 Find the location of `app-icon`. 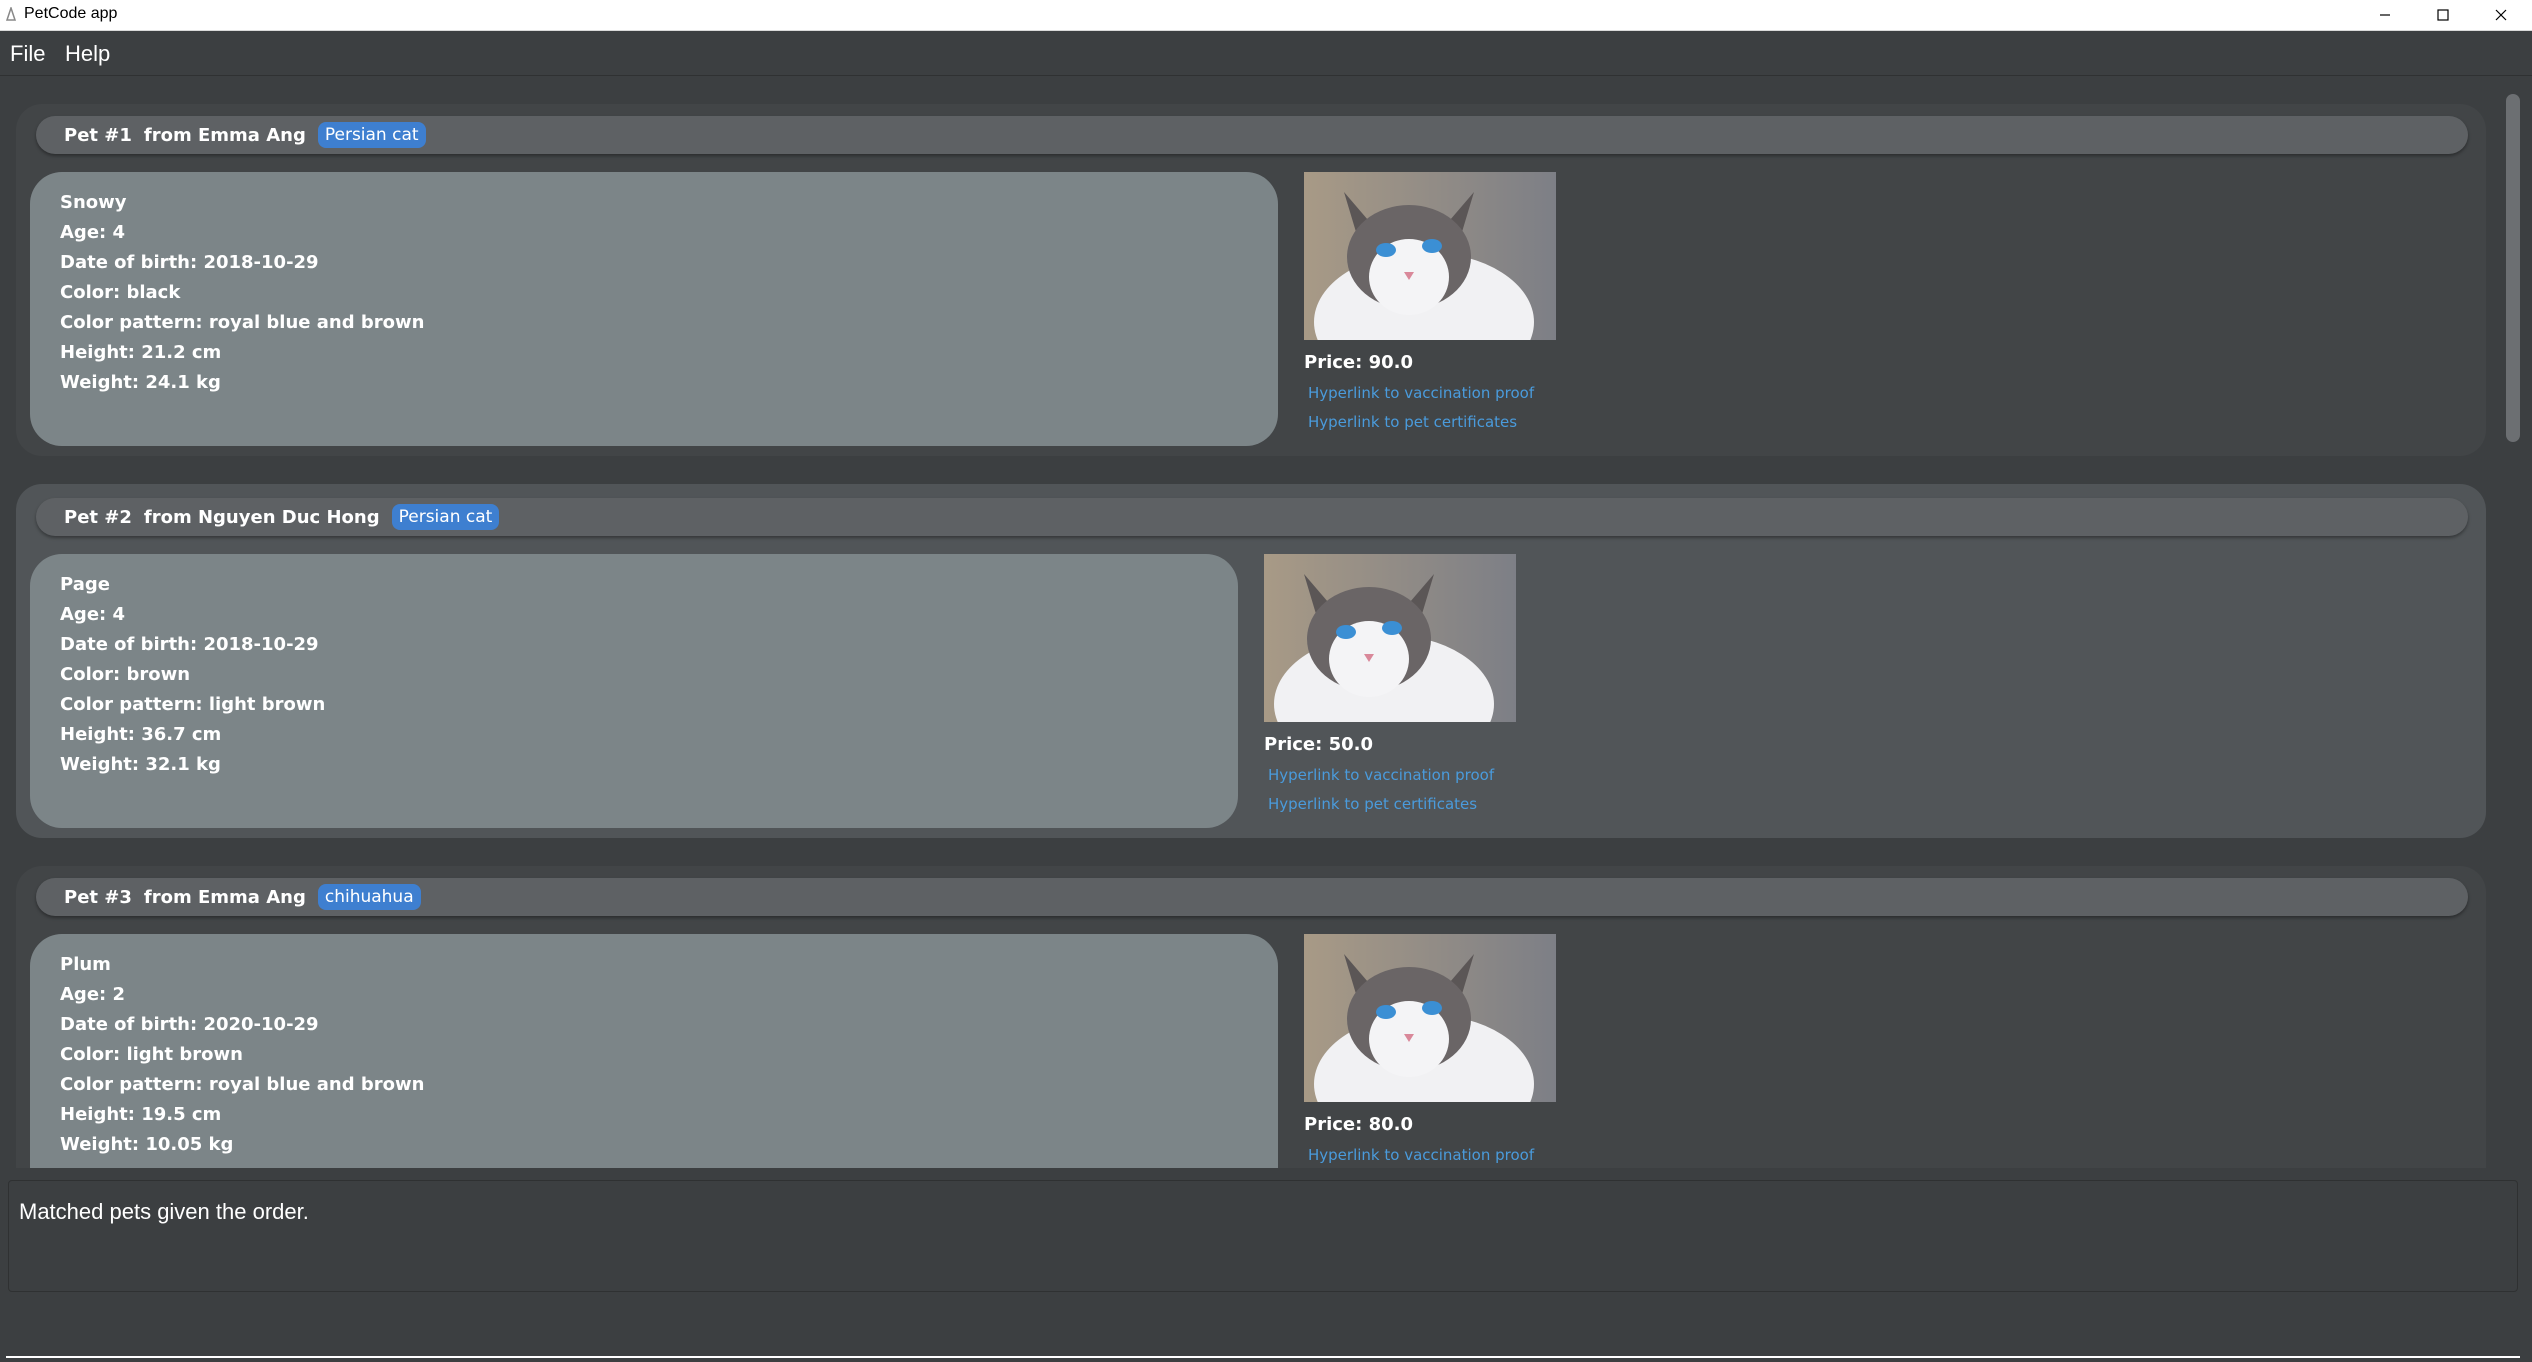

app-icon is located at coordinates (11, 14).